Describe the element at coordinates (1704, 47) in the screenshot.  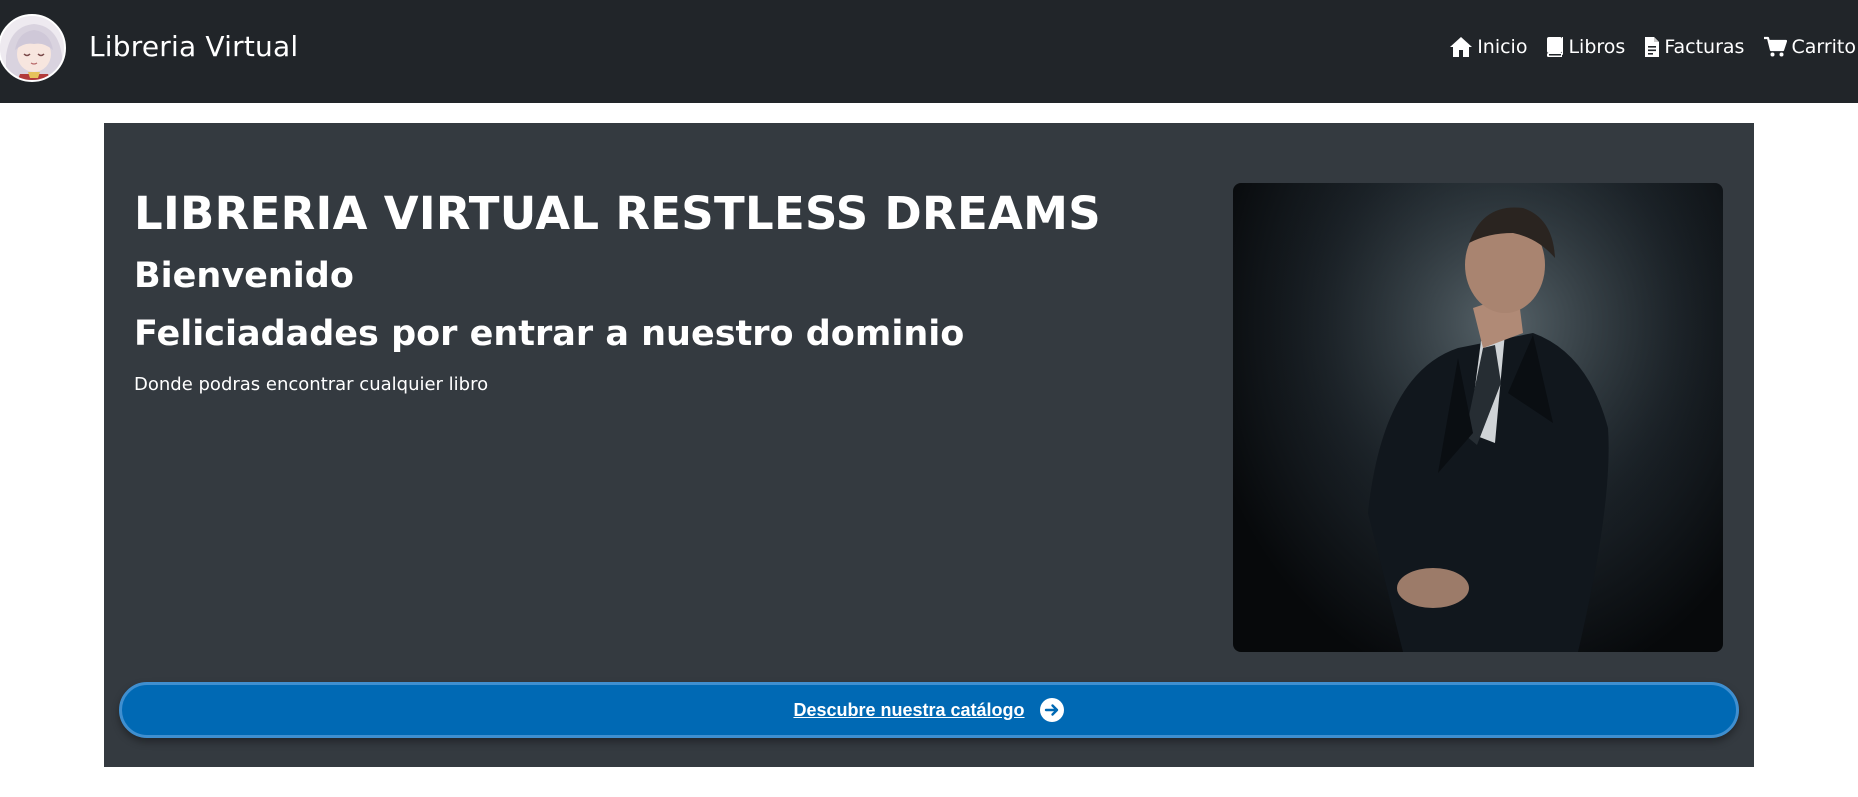
I see `nav-item-label: Facturas` at that location.